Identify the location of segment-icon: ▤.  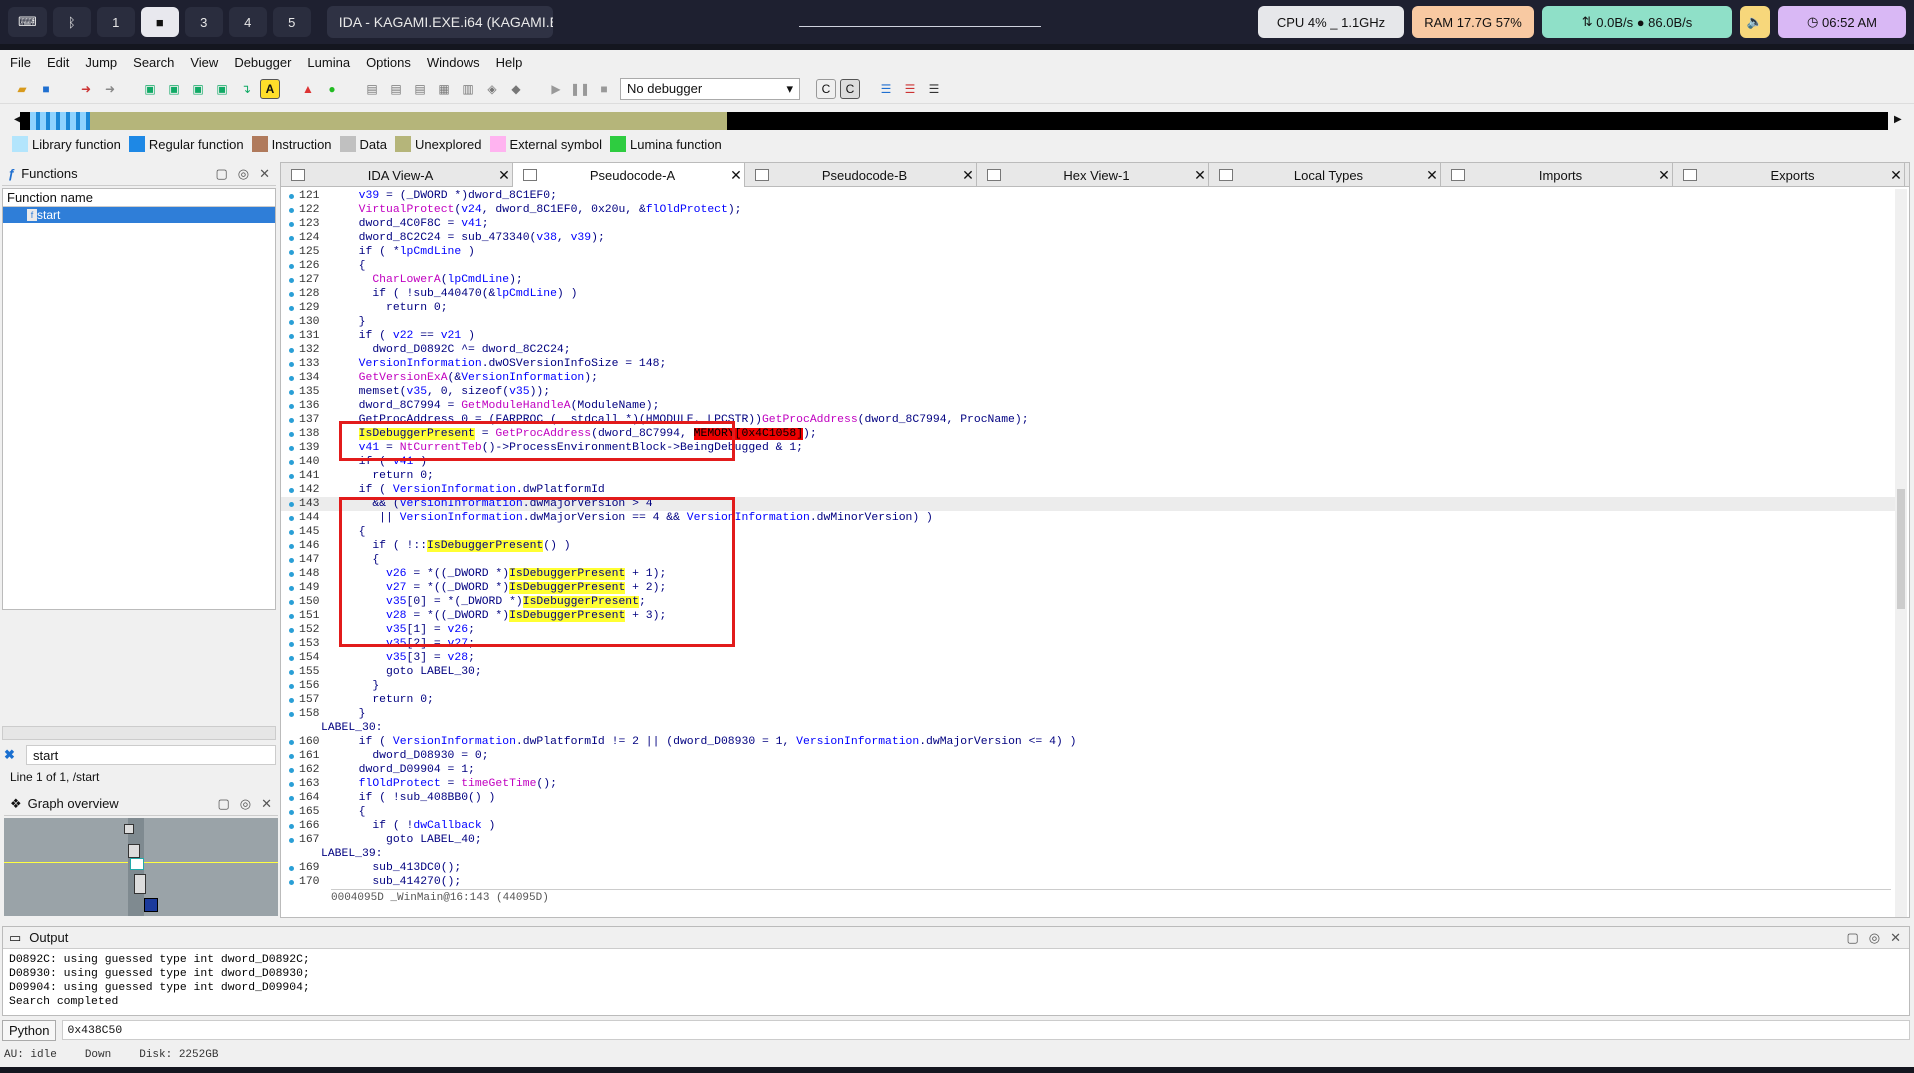
(372, 89).